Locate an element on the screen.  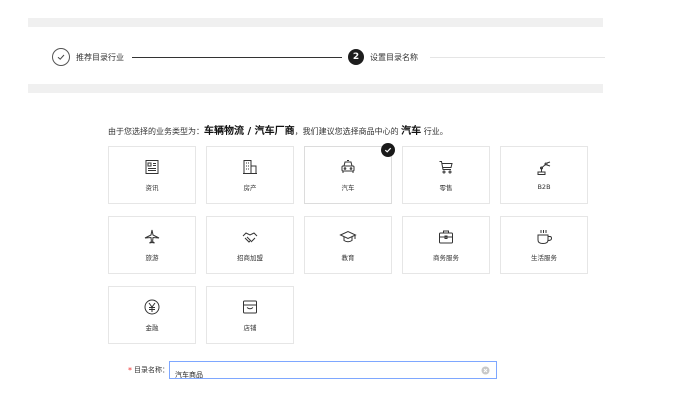
category-label: 店铺 is located at coordinates (250, 328).